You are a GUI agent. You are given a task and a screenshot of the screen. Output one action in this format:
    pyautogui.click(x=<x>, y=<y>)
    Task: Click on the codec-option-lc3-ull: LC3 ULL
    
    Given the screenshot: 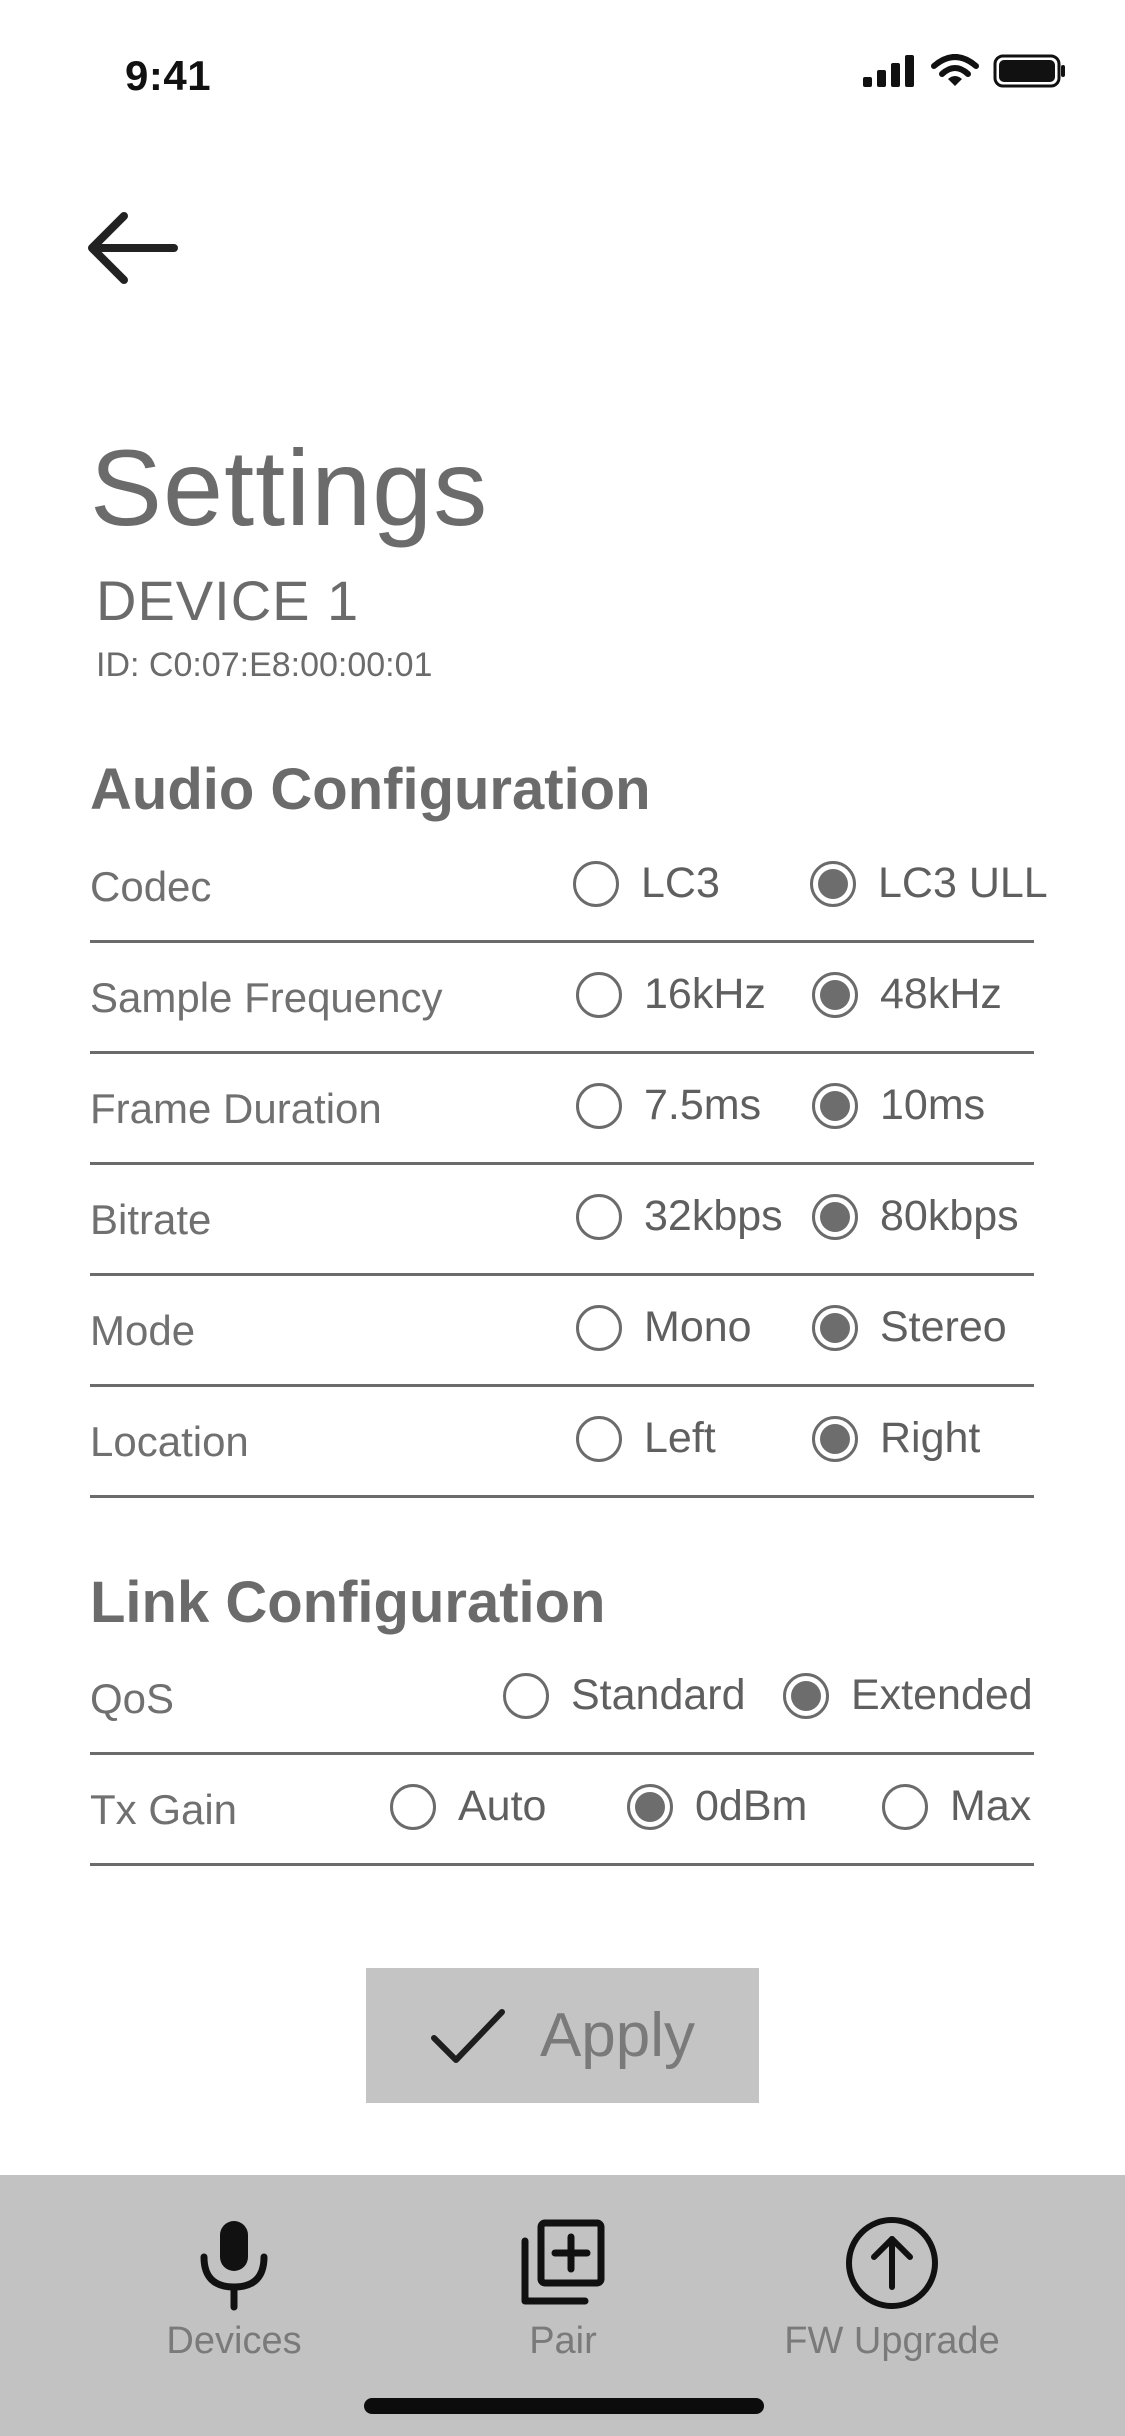 What is the action you would take?
    pyautogui.click(x=929, y=883)
    